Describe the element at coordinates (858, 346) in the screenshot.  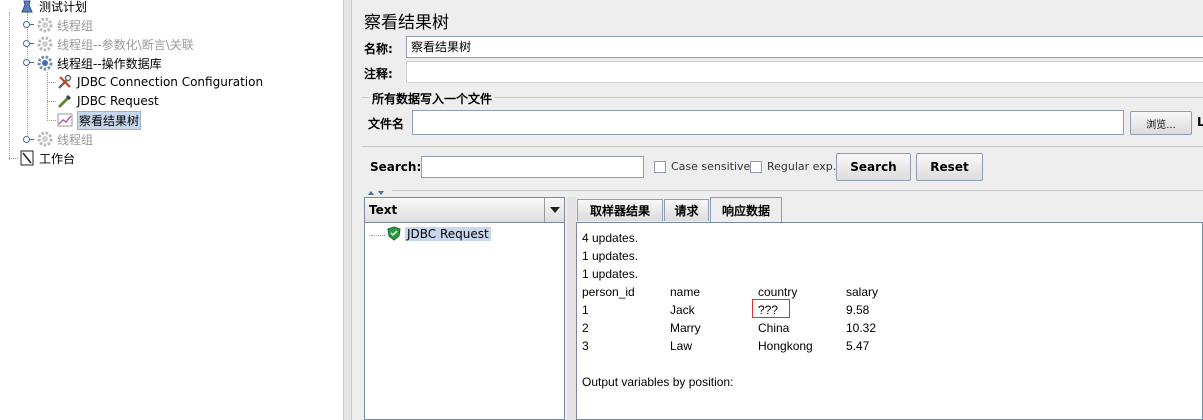
I see `table-cell: 5.47` at that location.